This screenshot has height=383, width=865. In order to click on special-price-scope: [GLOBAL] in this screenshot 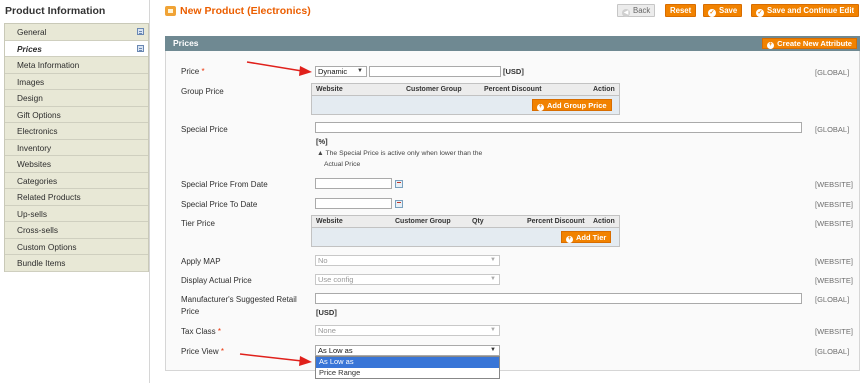, I will do `click(832, 129)`.